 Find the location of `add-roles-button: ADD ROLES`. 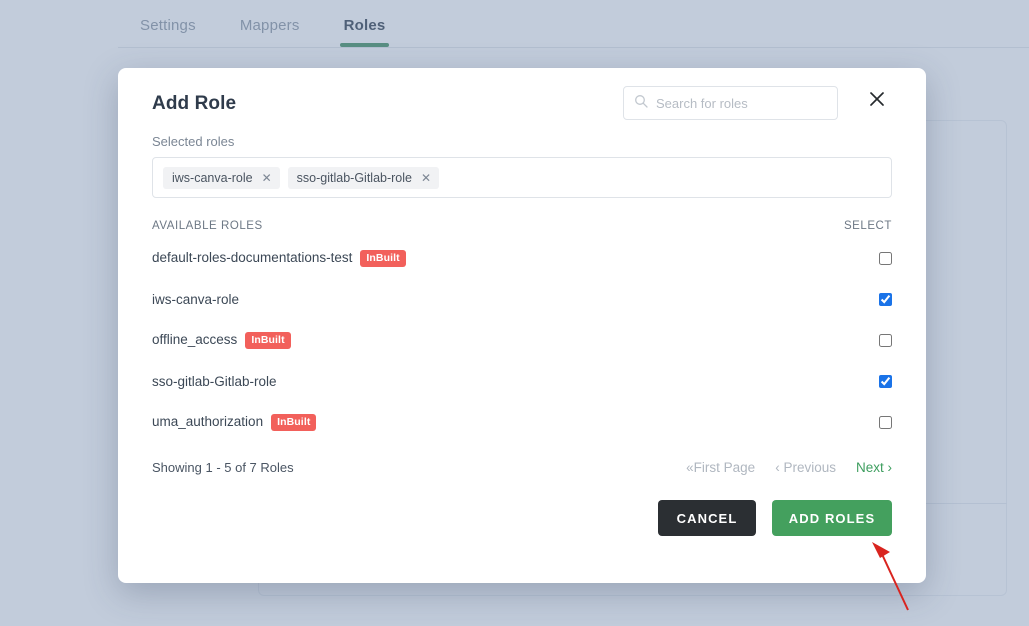

add-roles-button: ADD ROLES is located at coordinates (832, 518).